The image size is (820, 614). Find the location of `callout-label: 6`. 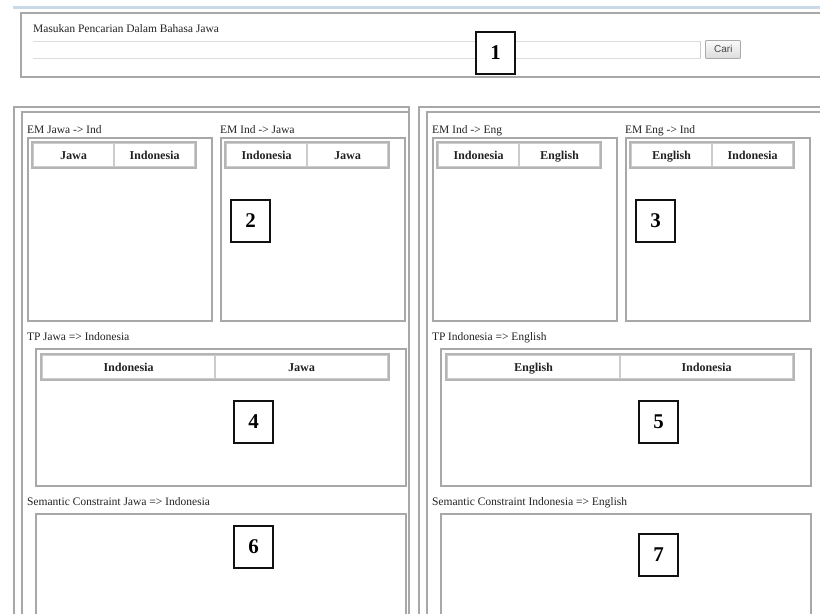

callout-label: 6 is located at coordinates (253, 547).